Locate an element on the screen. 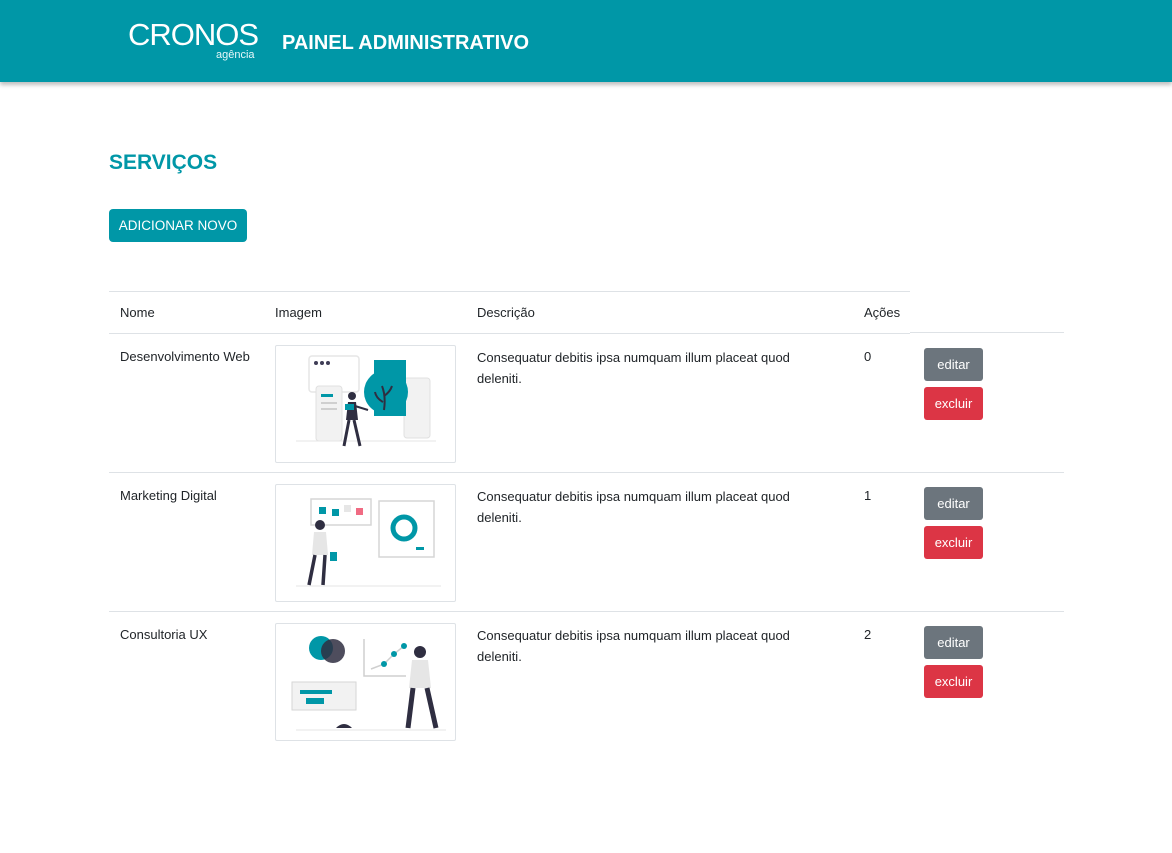 This screenshot has width=1172, height=853. table-header: Nome Imagem Descrição Ações is located at coordinates (509, 312).